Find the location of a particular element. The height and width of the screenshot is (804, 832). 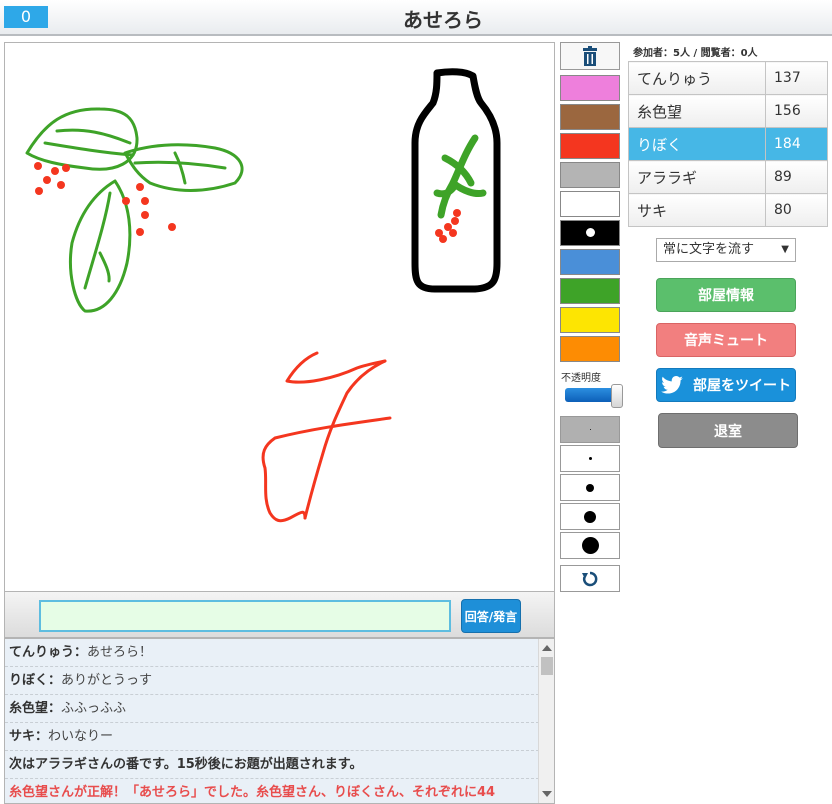

player-score: 156 is located at coordinates (796, 111).